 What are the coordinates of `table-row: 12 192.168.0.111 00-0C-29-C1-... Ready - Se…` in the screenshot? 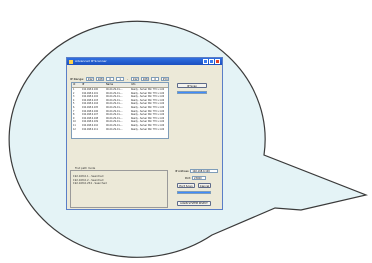 It's located at (120, 130).